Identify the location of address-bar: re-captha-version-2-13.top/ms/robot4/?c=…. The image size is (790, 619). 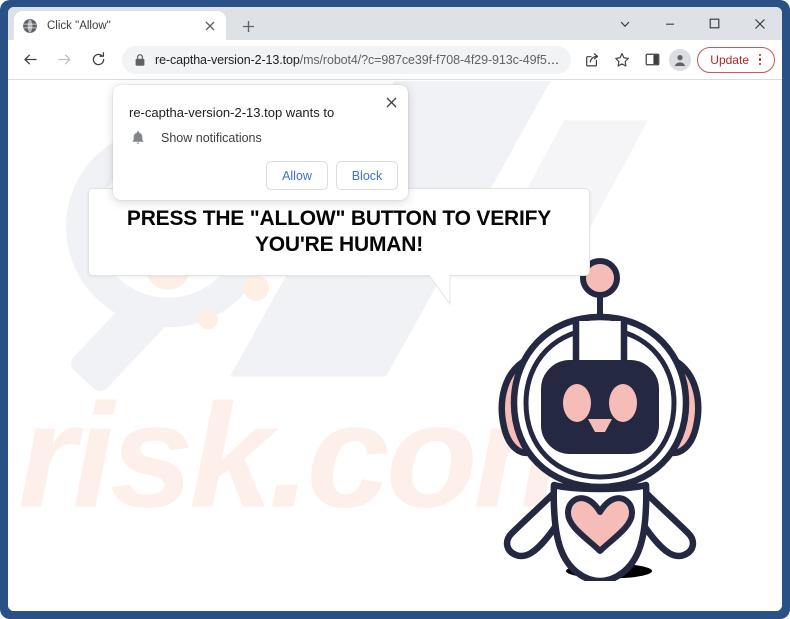
(347, 59).